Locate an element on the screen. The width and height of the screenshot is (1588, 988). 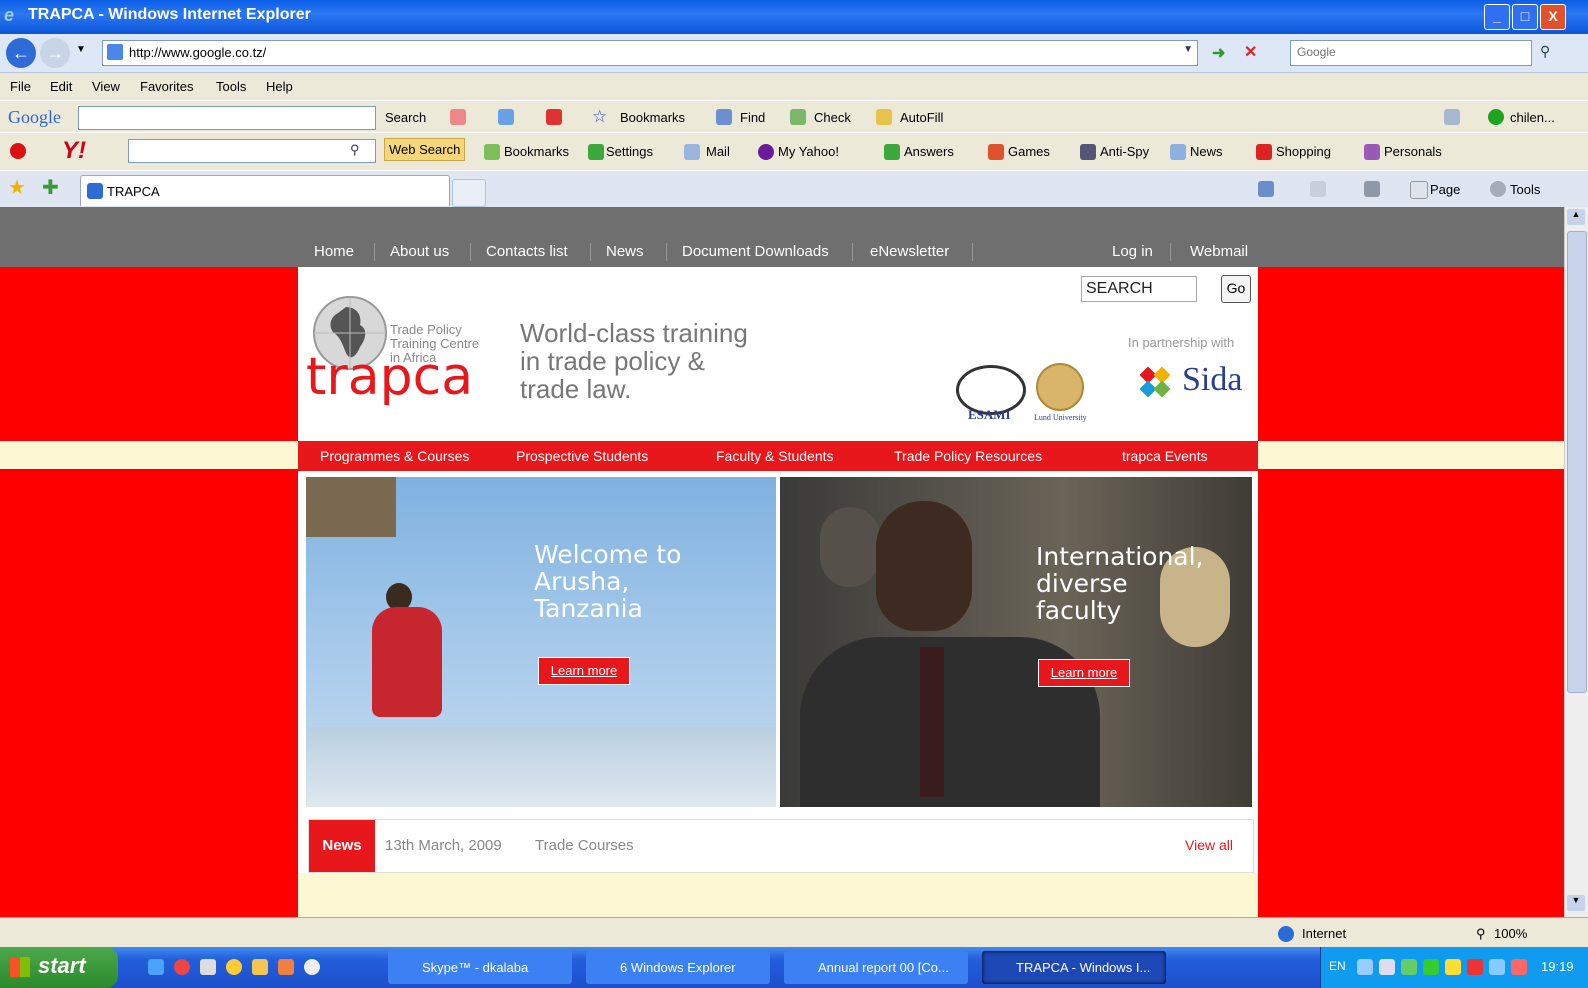
nav-document-downloads: Document Downloads is located at coordinates (755, 251).